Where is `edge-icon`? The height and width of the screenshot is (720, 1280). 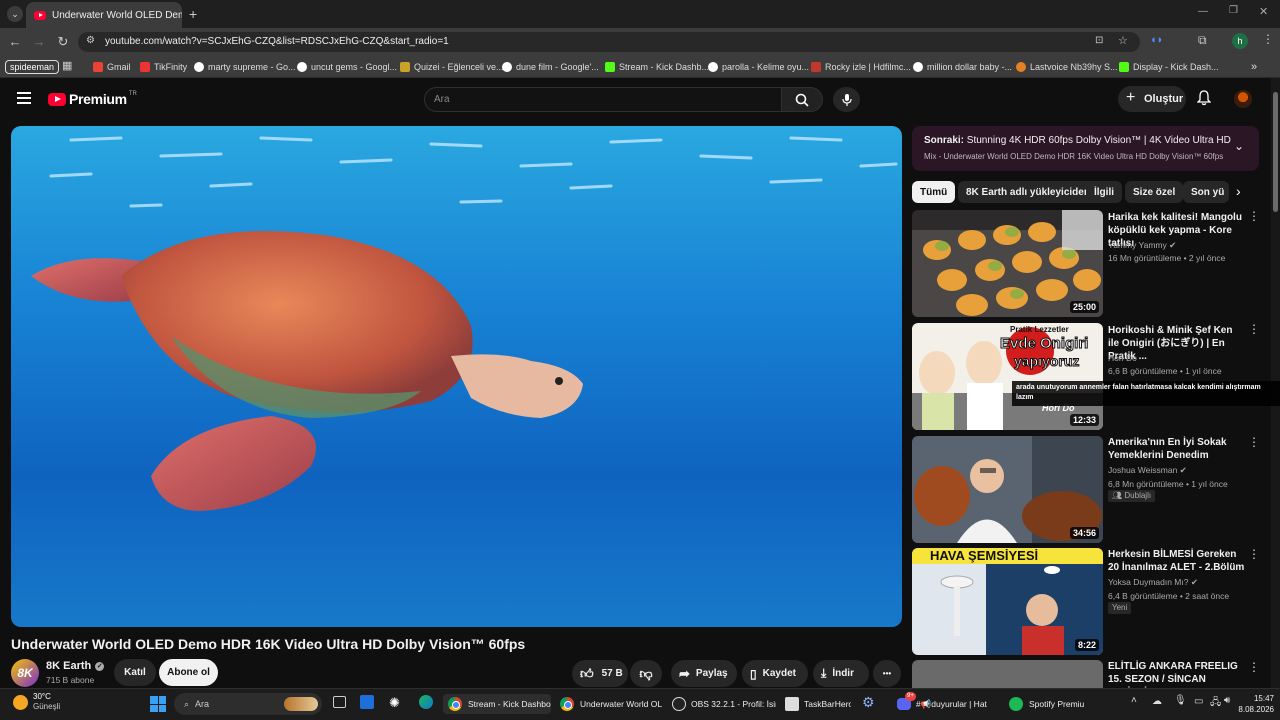 edge-icon is located at coordinates (426, 702).